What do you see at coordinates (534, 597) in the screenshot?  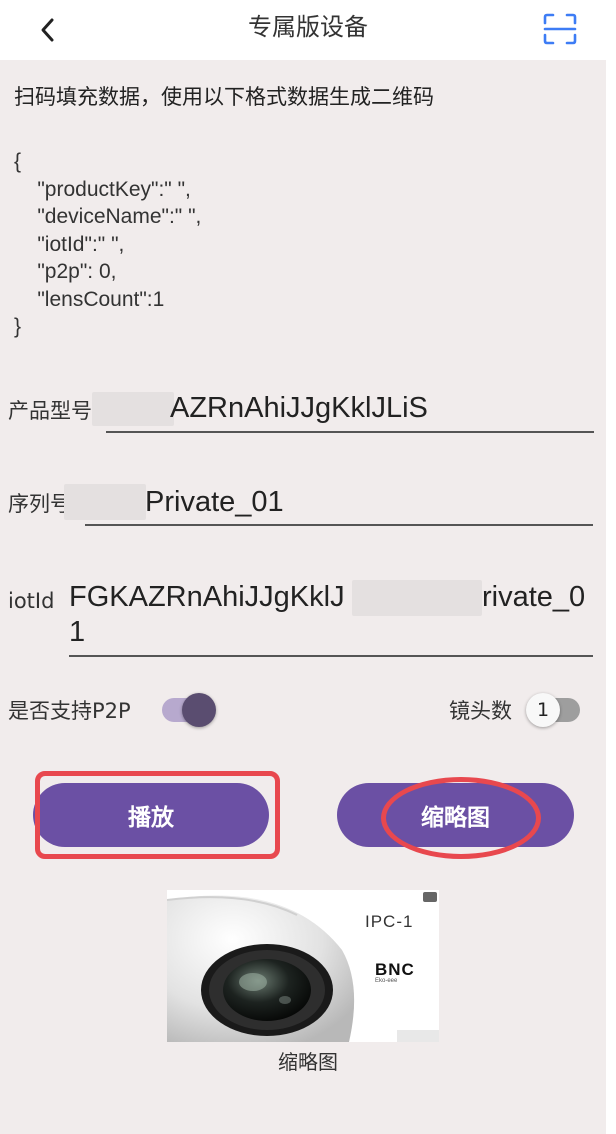 I see `iot-id-input-end: rivate_0` at bounding box center [534, 597].